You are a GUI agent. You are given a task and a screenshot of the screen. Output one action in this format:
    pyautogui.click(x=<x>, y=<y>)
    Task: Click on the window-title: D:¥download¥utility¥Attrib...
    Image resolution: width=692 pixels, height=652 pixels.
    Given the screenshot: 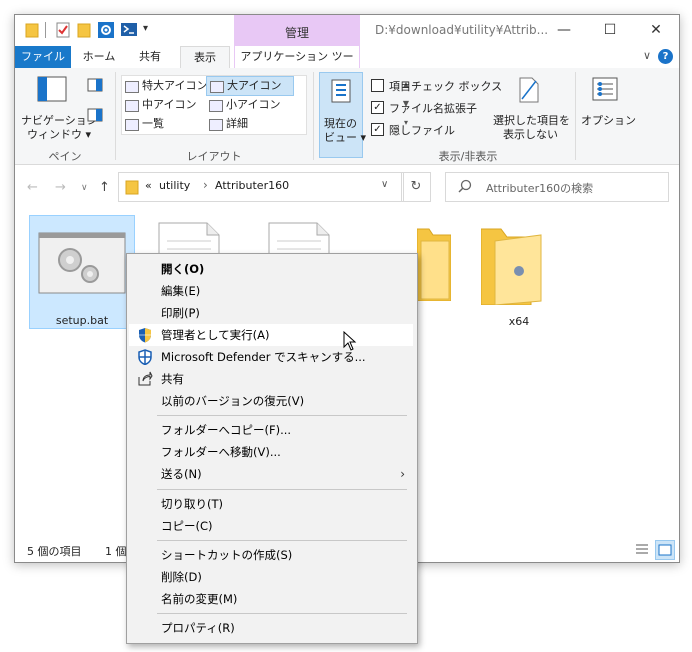 What is the action you would take?
    pyautogui.click(x=462, y=30)
    